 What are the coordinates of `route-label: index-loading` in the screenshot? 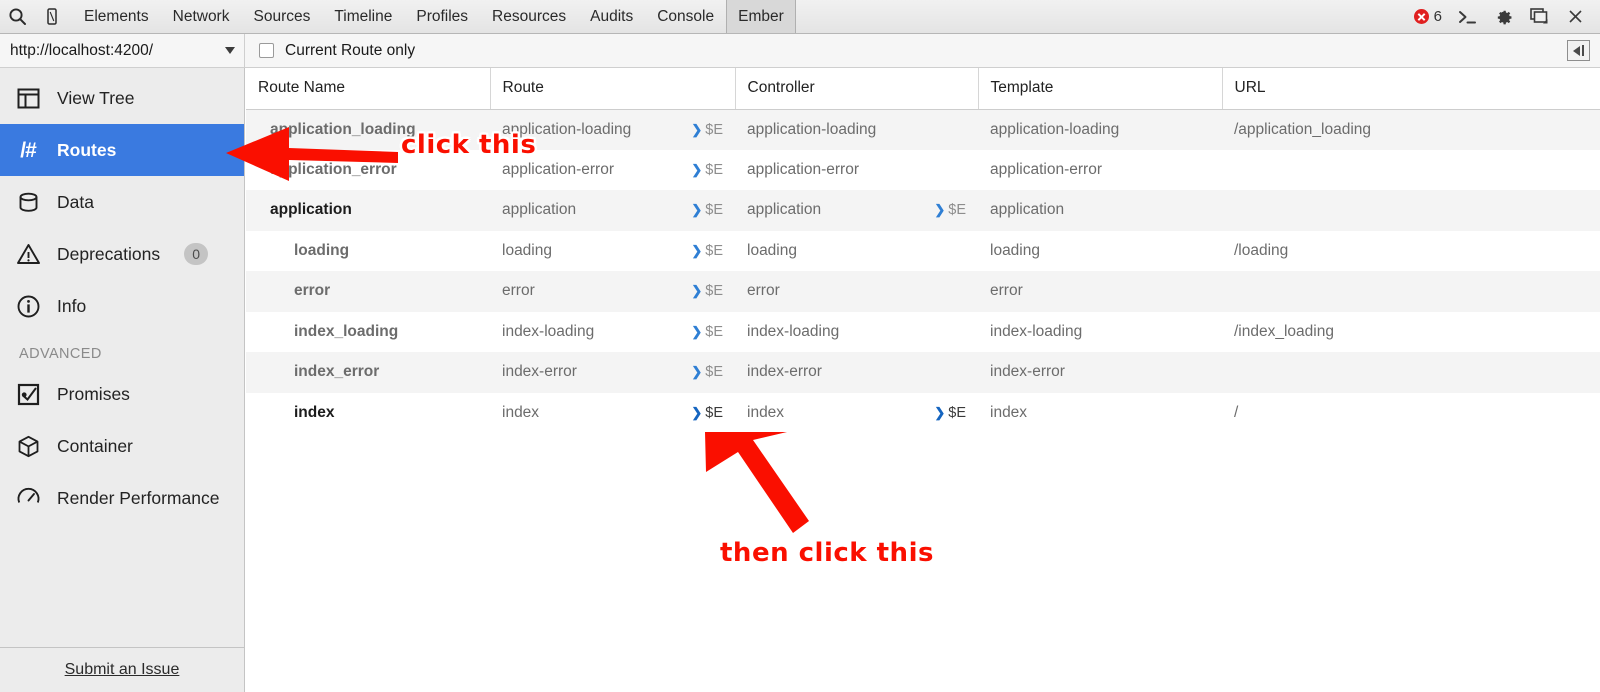 It's located at (548, 331).